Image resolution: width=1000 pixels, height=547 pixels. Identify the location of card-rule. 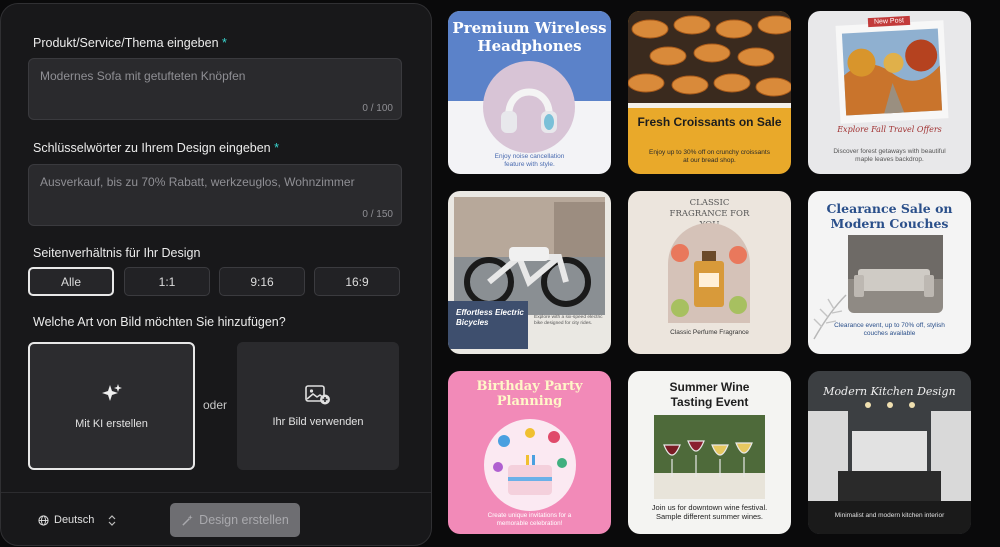
(709, 105).